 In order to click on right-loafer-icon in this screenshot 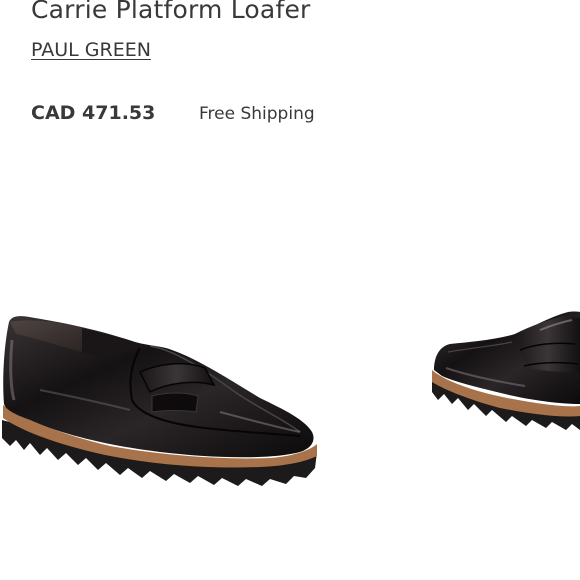, I will do `click(506, 370)`.